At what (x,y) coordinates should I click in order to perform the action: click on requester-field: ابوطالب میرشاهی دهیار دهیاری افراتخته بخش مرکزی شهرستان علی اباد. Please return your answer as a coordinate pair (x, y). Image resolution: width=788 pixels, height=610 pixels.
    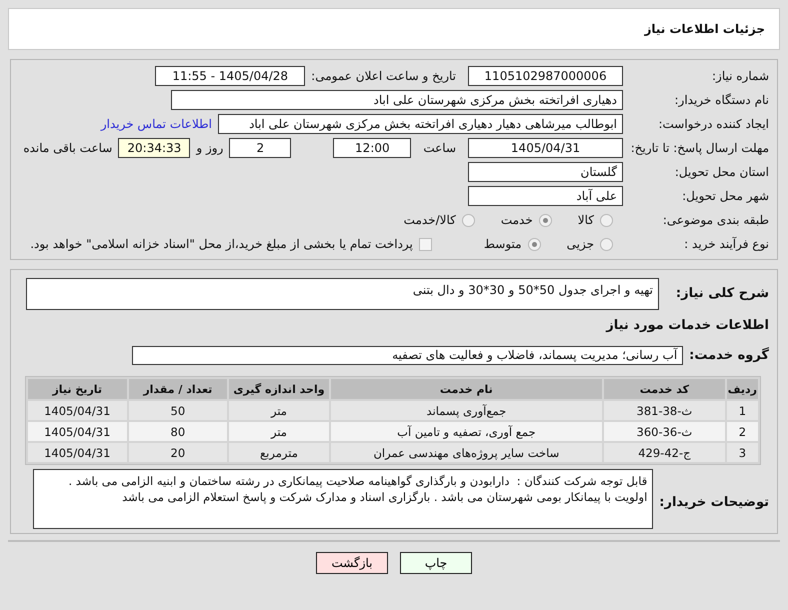
    Looking at the image, I should click on (420, 124).